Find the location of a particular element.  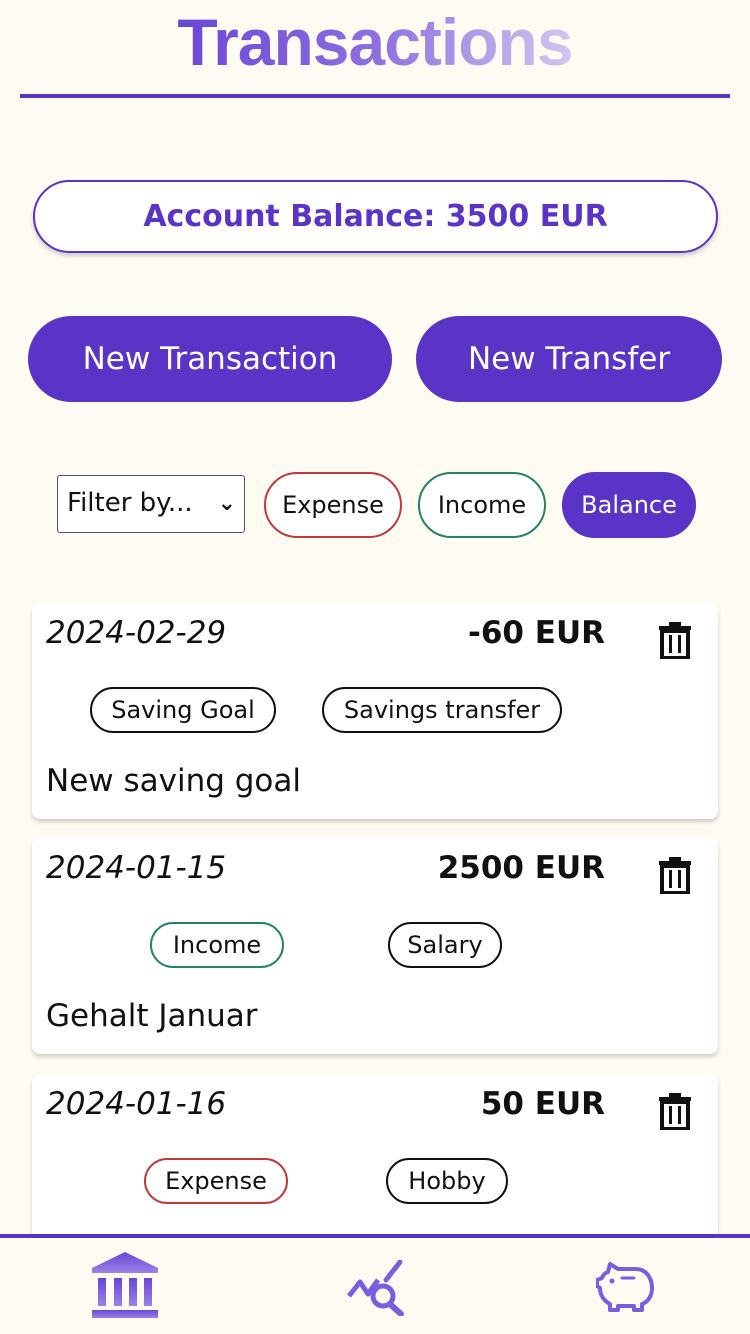

transaction-date: 2024-01-15 is located at coordinates (136, 868).